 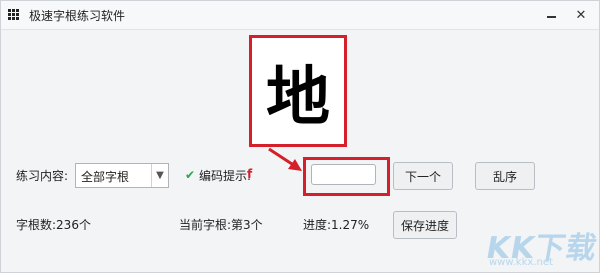 I want to click on total-count: 字根数:236个, so click(x=53, y=225).